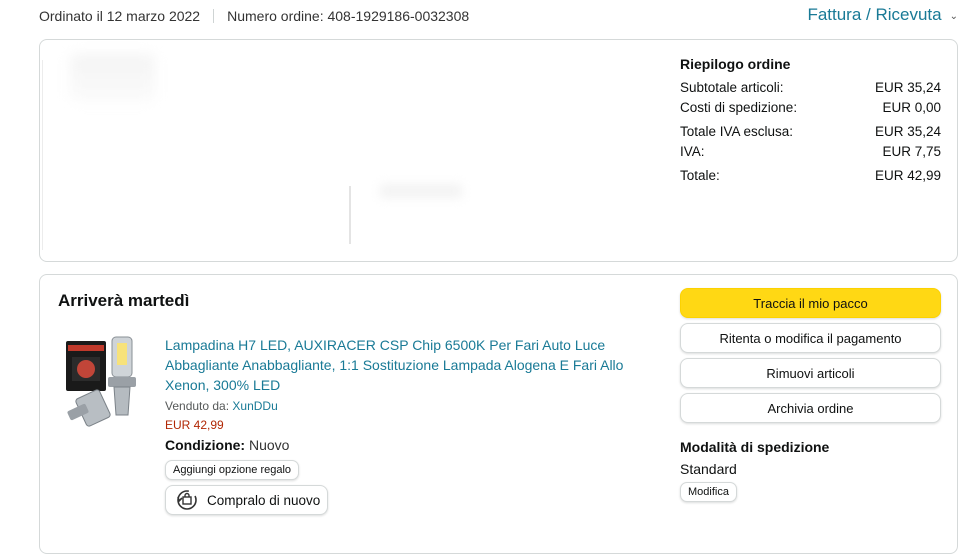 The image size is (977, 554). Describe the element at coordinates (810, 88) in the screenshot. I see `summary-row-subtotal: Subtotale articoli: EUR 35,24` at that location.